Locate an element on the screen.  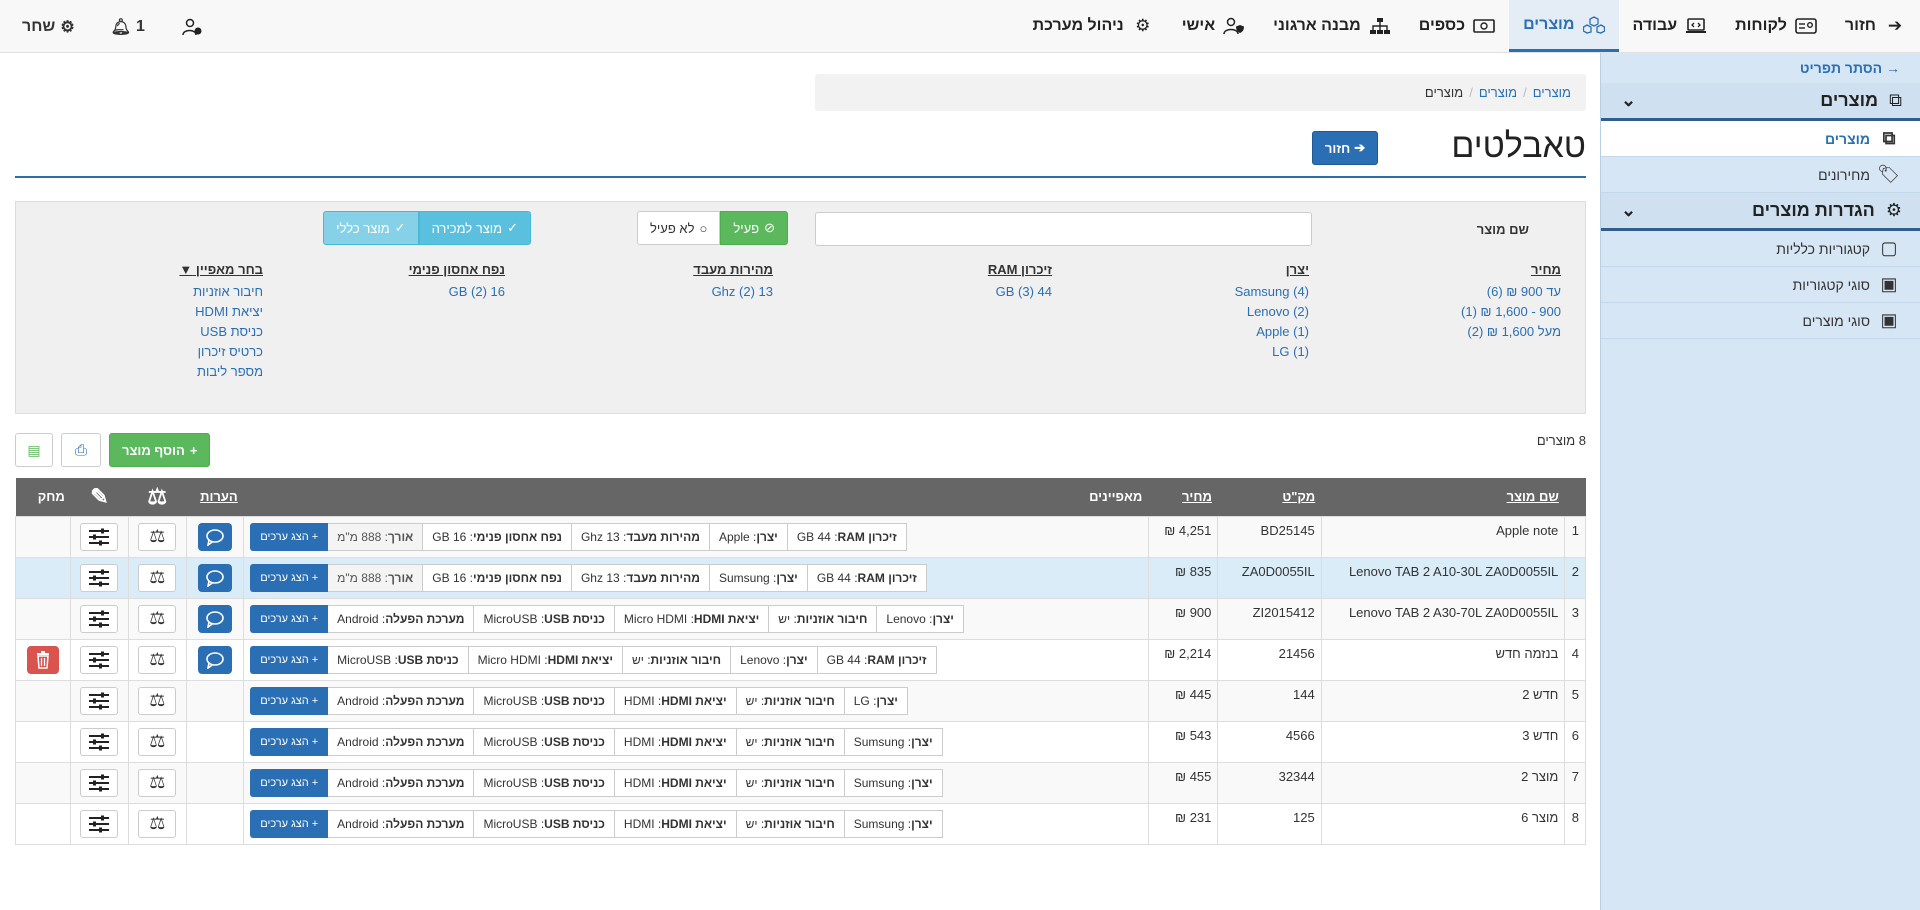
trash-icon is located at coordinates (43, 659).